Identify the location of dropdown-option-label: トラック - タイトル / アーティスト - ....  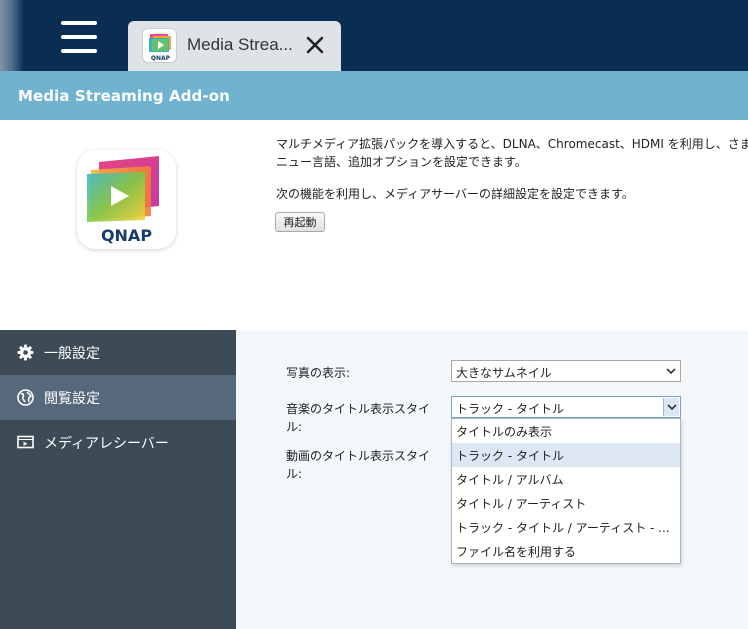
(563, 528).